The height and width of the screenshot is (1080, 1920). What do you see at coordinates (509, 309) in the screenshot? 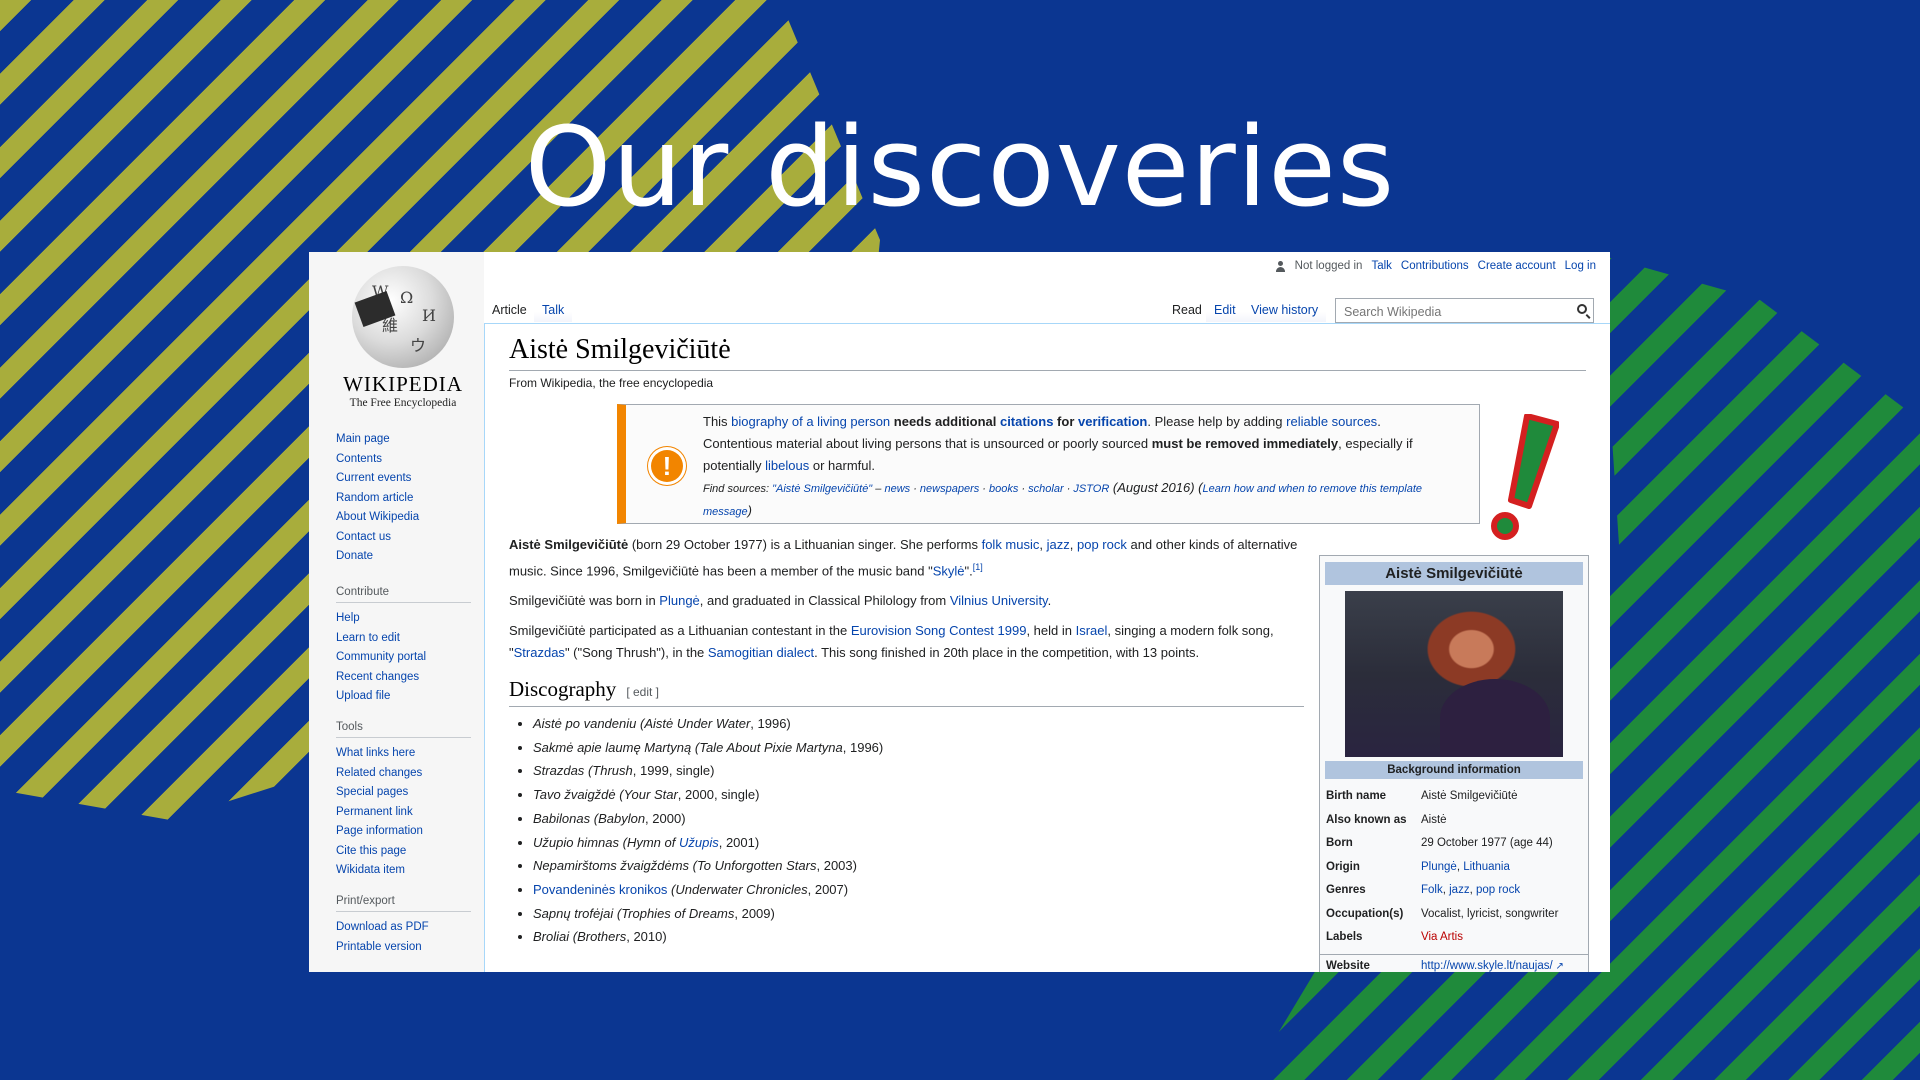
I see `tab-article: Article` at bounding box center [509, 309].